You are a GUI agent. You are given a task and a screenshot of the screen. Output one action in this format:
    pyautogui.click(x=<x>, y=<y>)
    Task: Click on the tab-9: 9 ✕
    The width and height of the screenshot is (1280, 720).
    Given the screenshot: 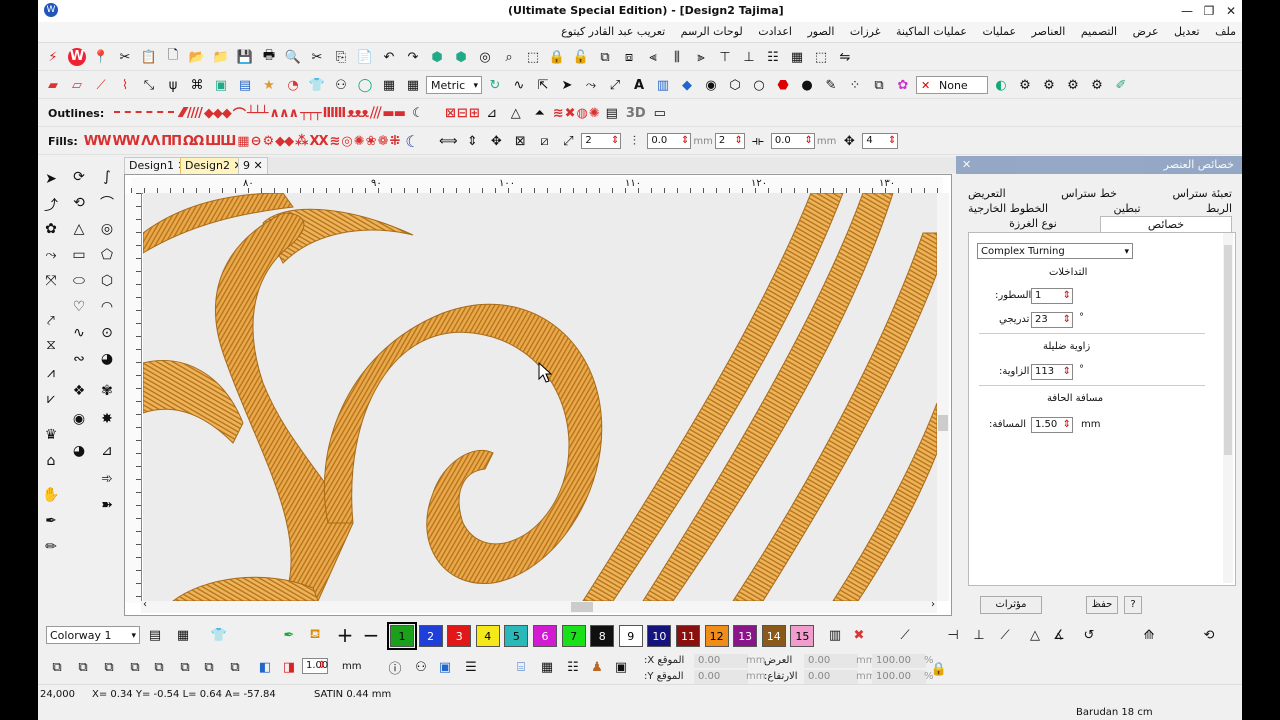 What is the action you would take?
    pyautogui.click(x=253, y=166)
    